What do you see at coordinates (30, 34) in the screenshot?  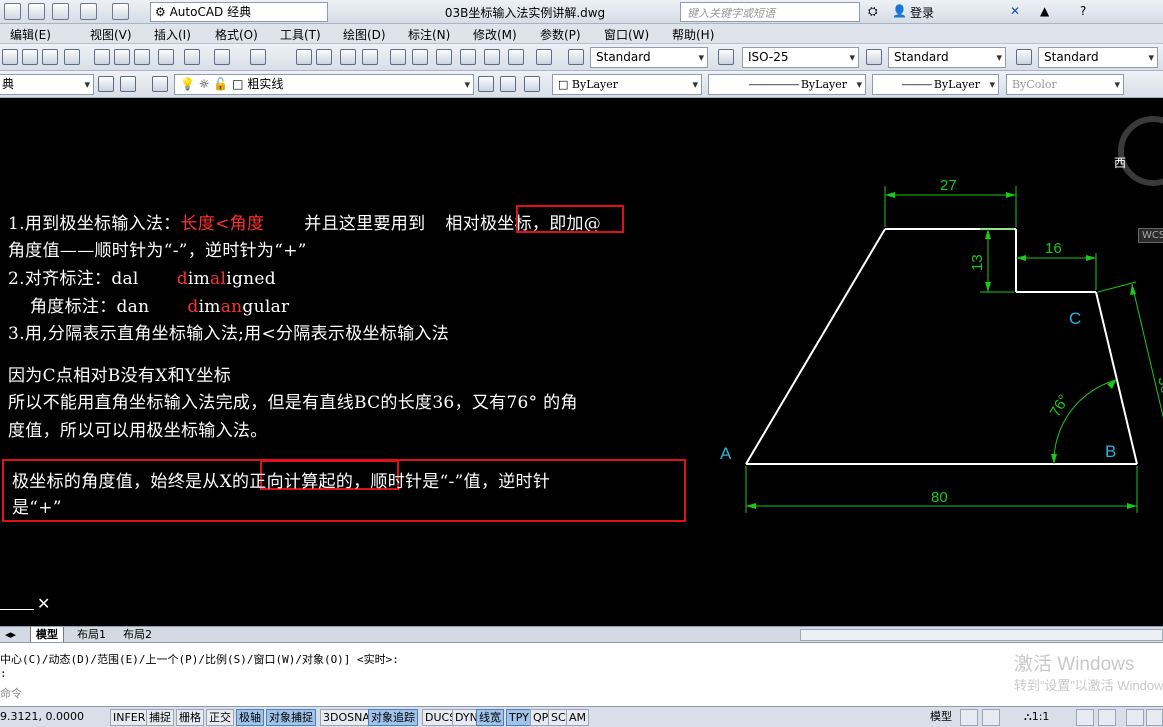 I see `menu-edit: 编辑(E)` at bounding box center [30, 34].